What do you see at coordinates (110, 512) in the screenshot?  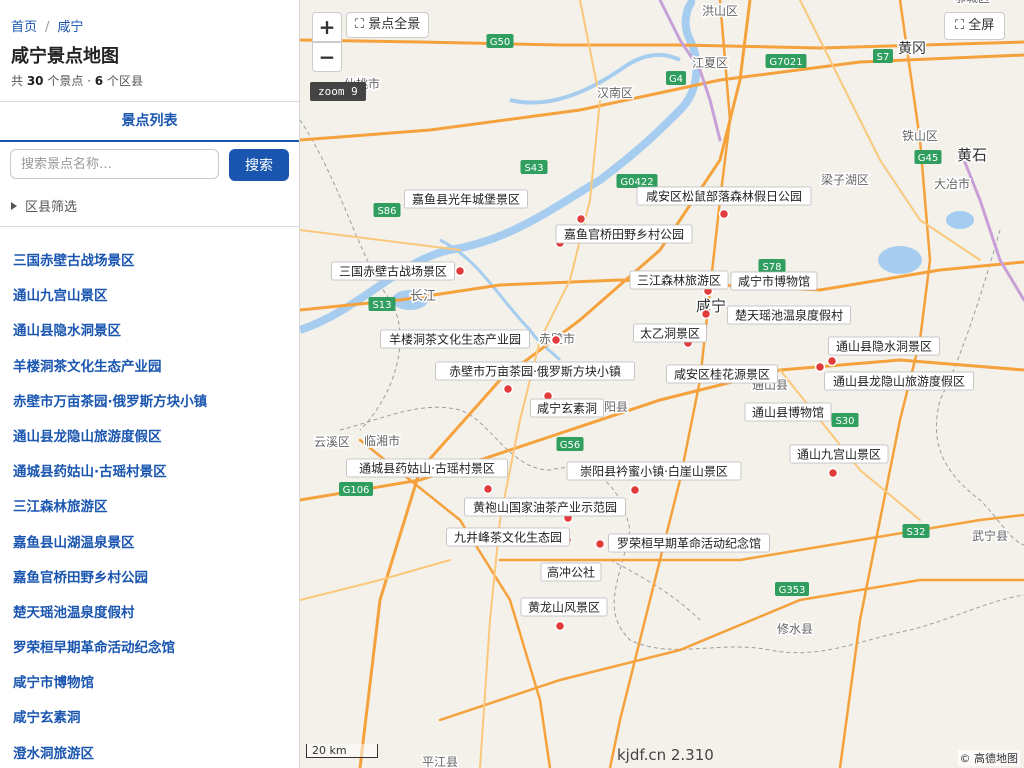 I see `spot-list-item: 三江森林旅游区` at bounding box center [110, 512].